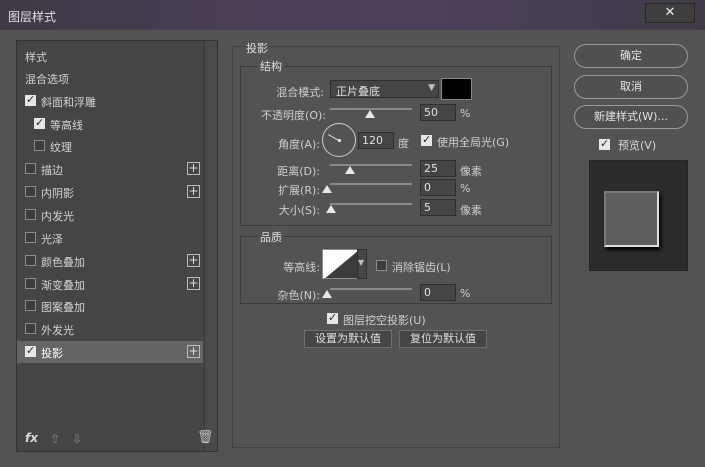 This screenshot has height=467, width=705. What do you see at coordinates (471, 210) in the screenshot?
I see `size-unit: 像素` at bounding box center [471, 210].